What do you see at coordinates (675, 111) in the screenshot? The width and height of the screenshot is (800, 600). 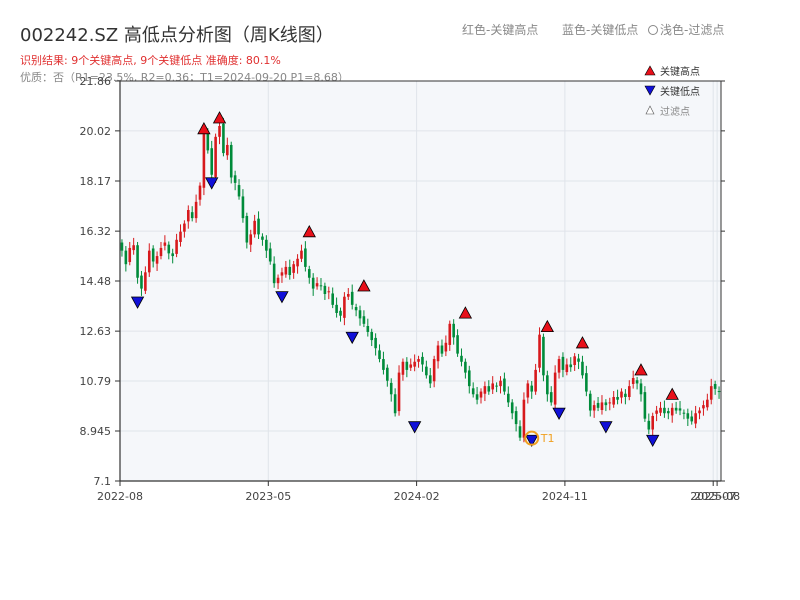 I see `legend-filtered-label: 过滤点` at bounding box center [675, 111].